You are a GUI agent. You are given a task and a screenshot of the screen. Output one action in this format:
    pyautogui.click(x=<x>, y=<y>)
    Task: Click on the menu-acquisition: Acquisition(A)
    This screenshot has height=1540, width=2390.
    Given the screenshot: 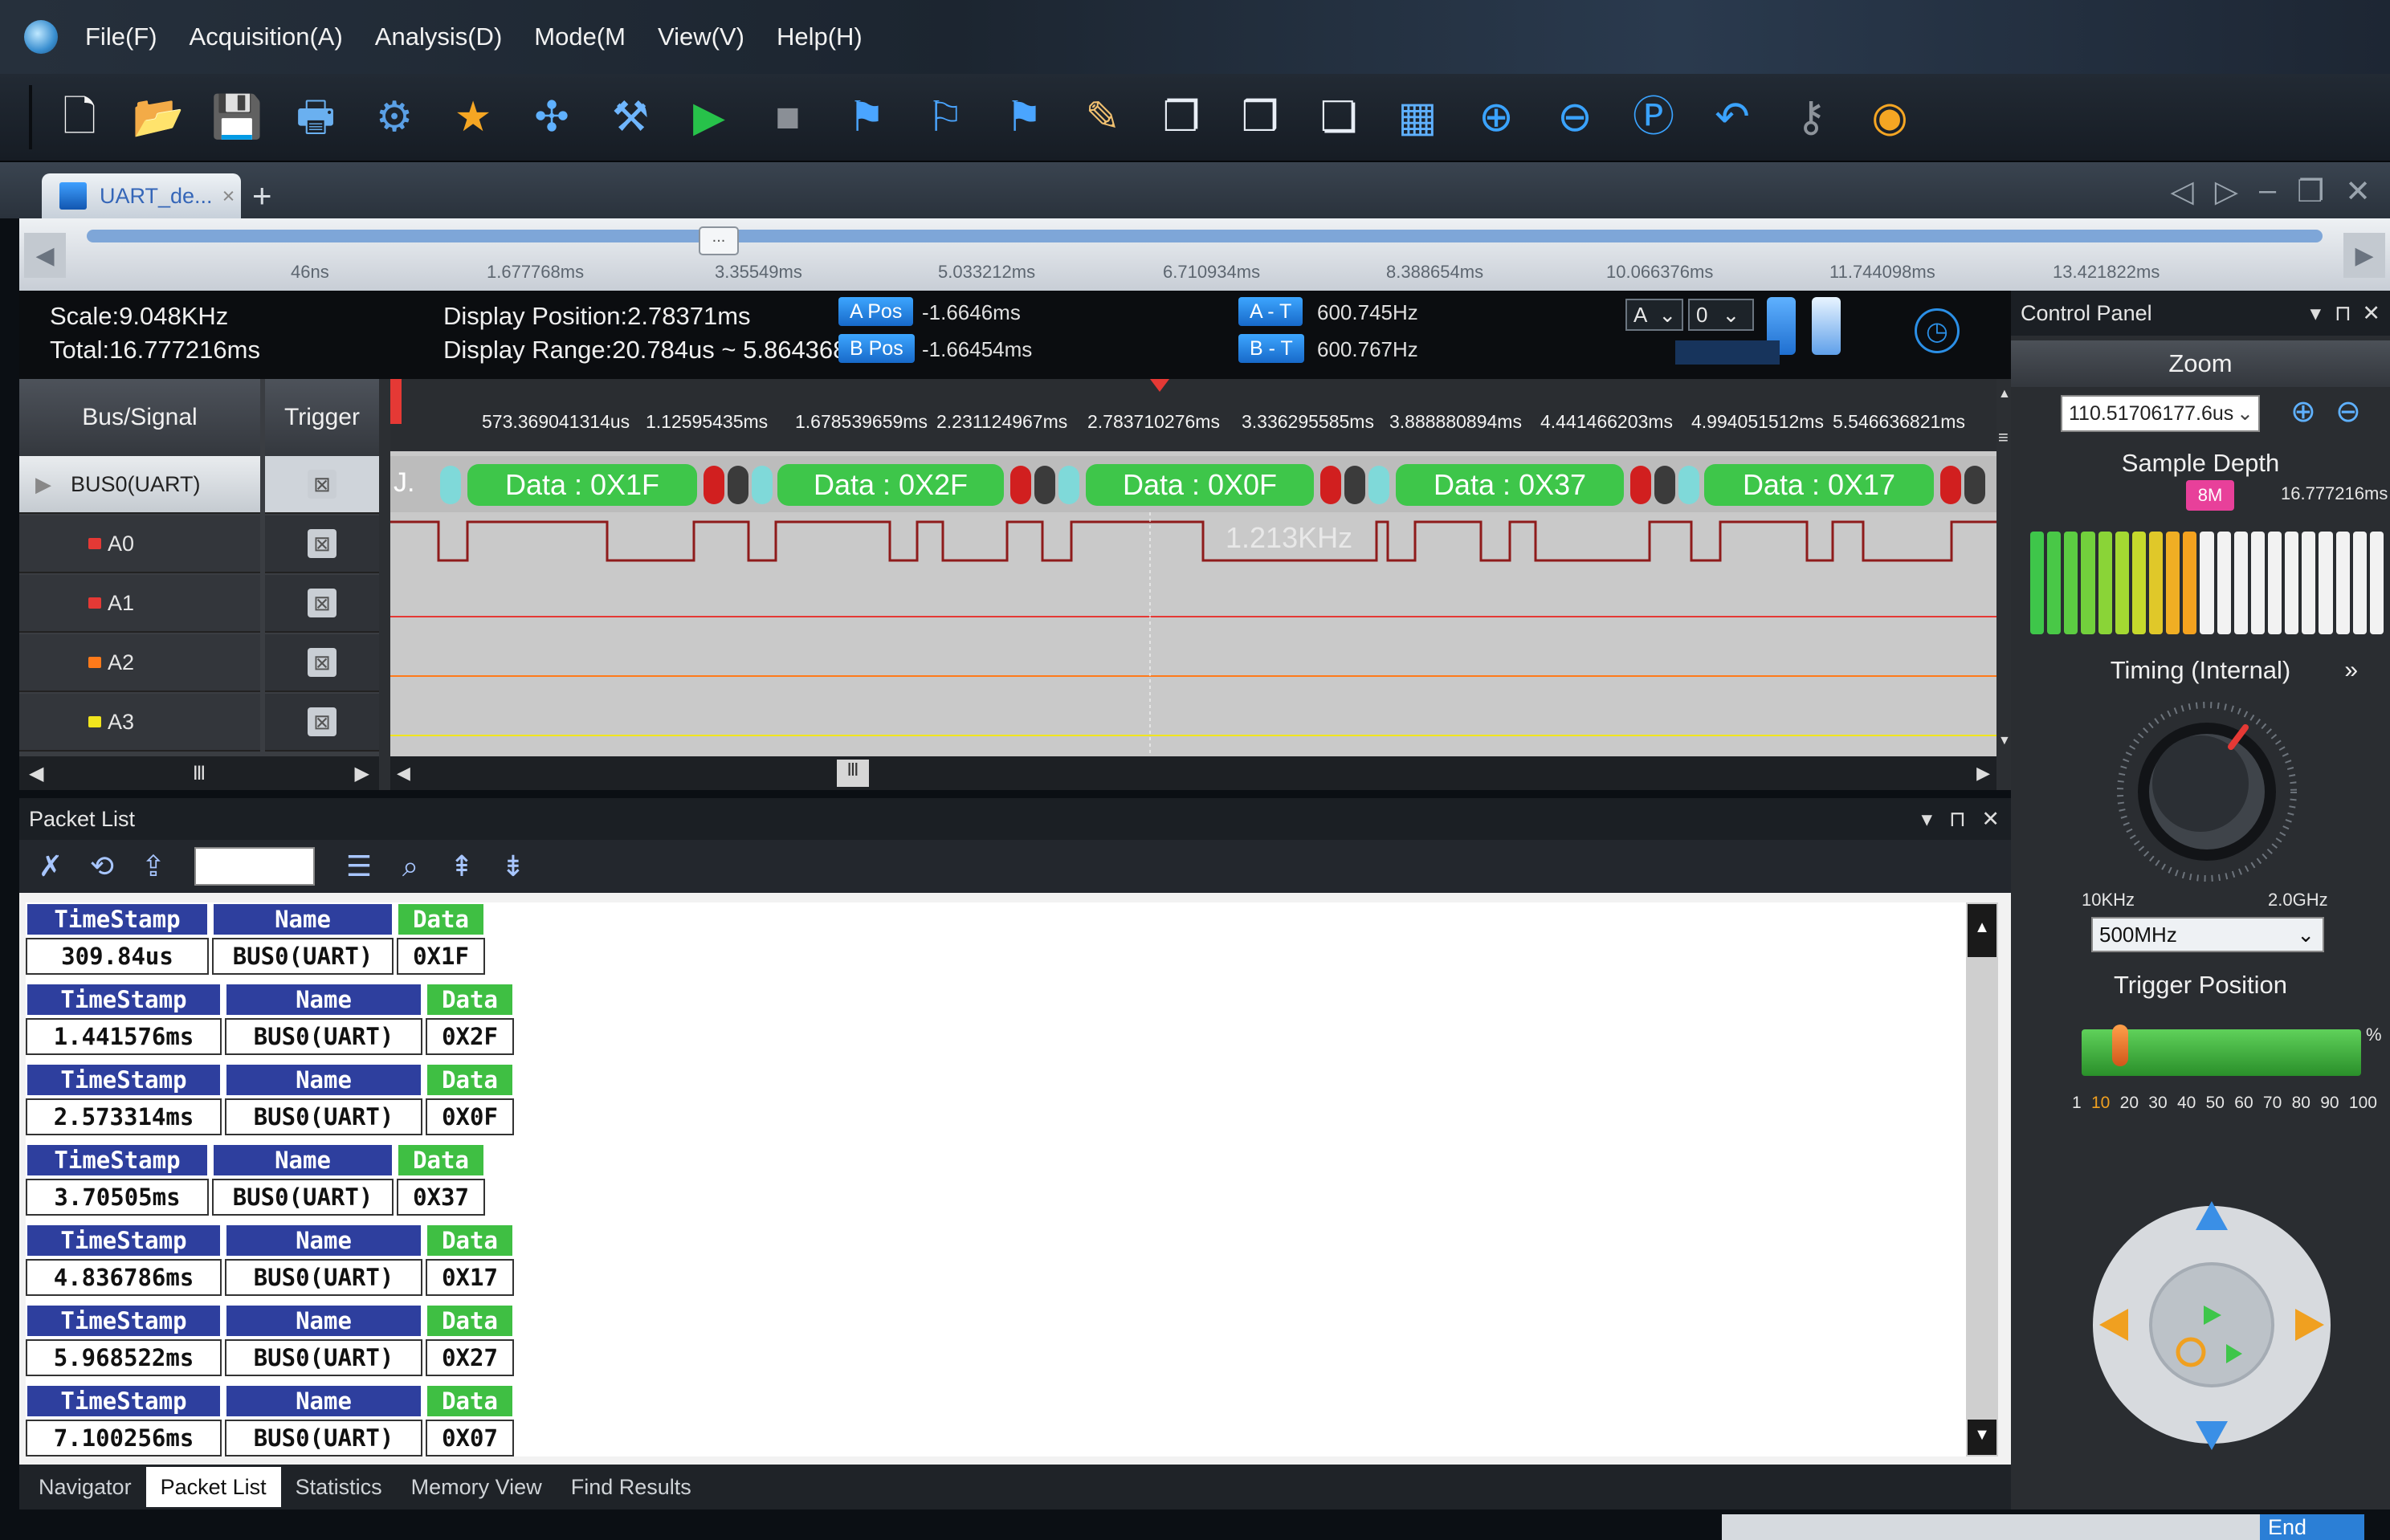 What is the action you would take?
    pyautogui.click(x=266, y=36)
    